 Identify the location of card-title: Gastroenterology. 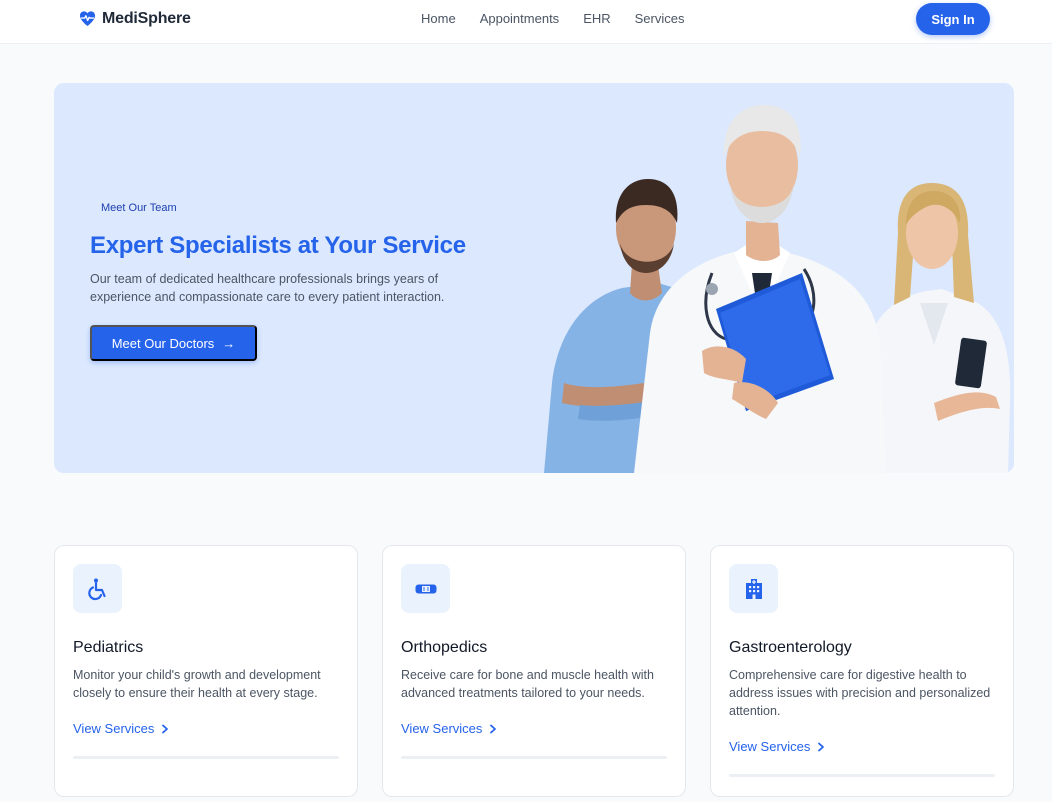
(790, 647).